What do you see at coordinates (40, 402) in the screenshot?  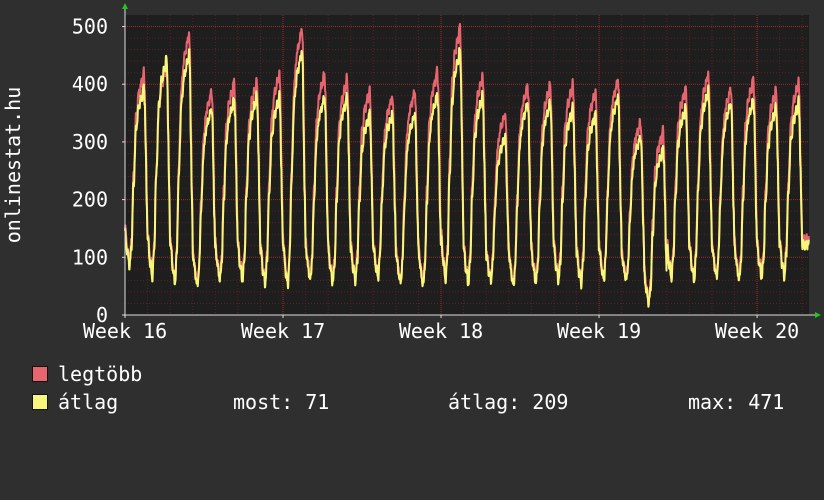 I see `legend-swatch-avg` at bounding box center [40, 402].